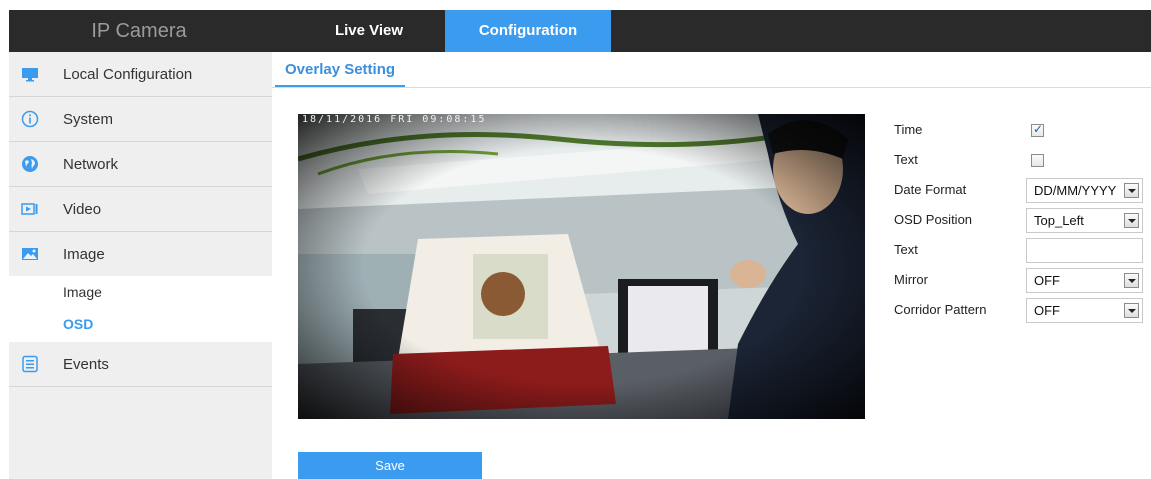 This screenshot has width=1151, height=479. I want to click on corridor-pattern-value: OFF, so click(1047, 310).